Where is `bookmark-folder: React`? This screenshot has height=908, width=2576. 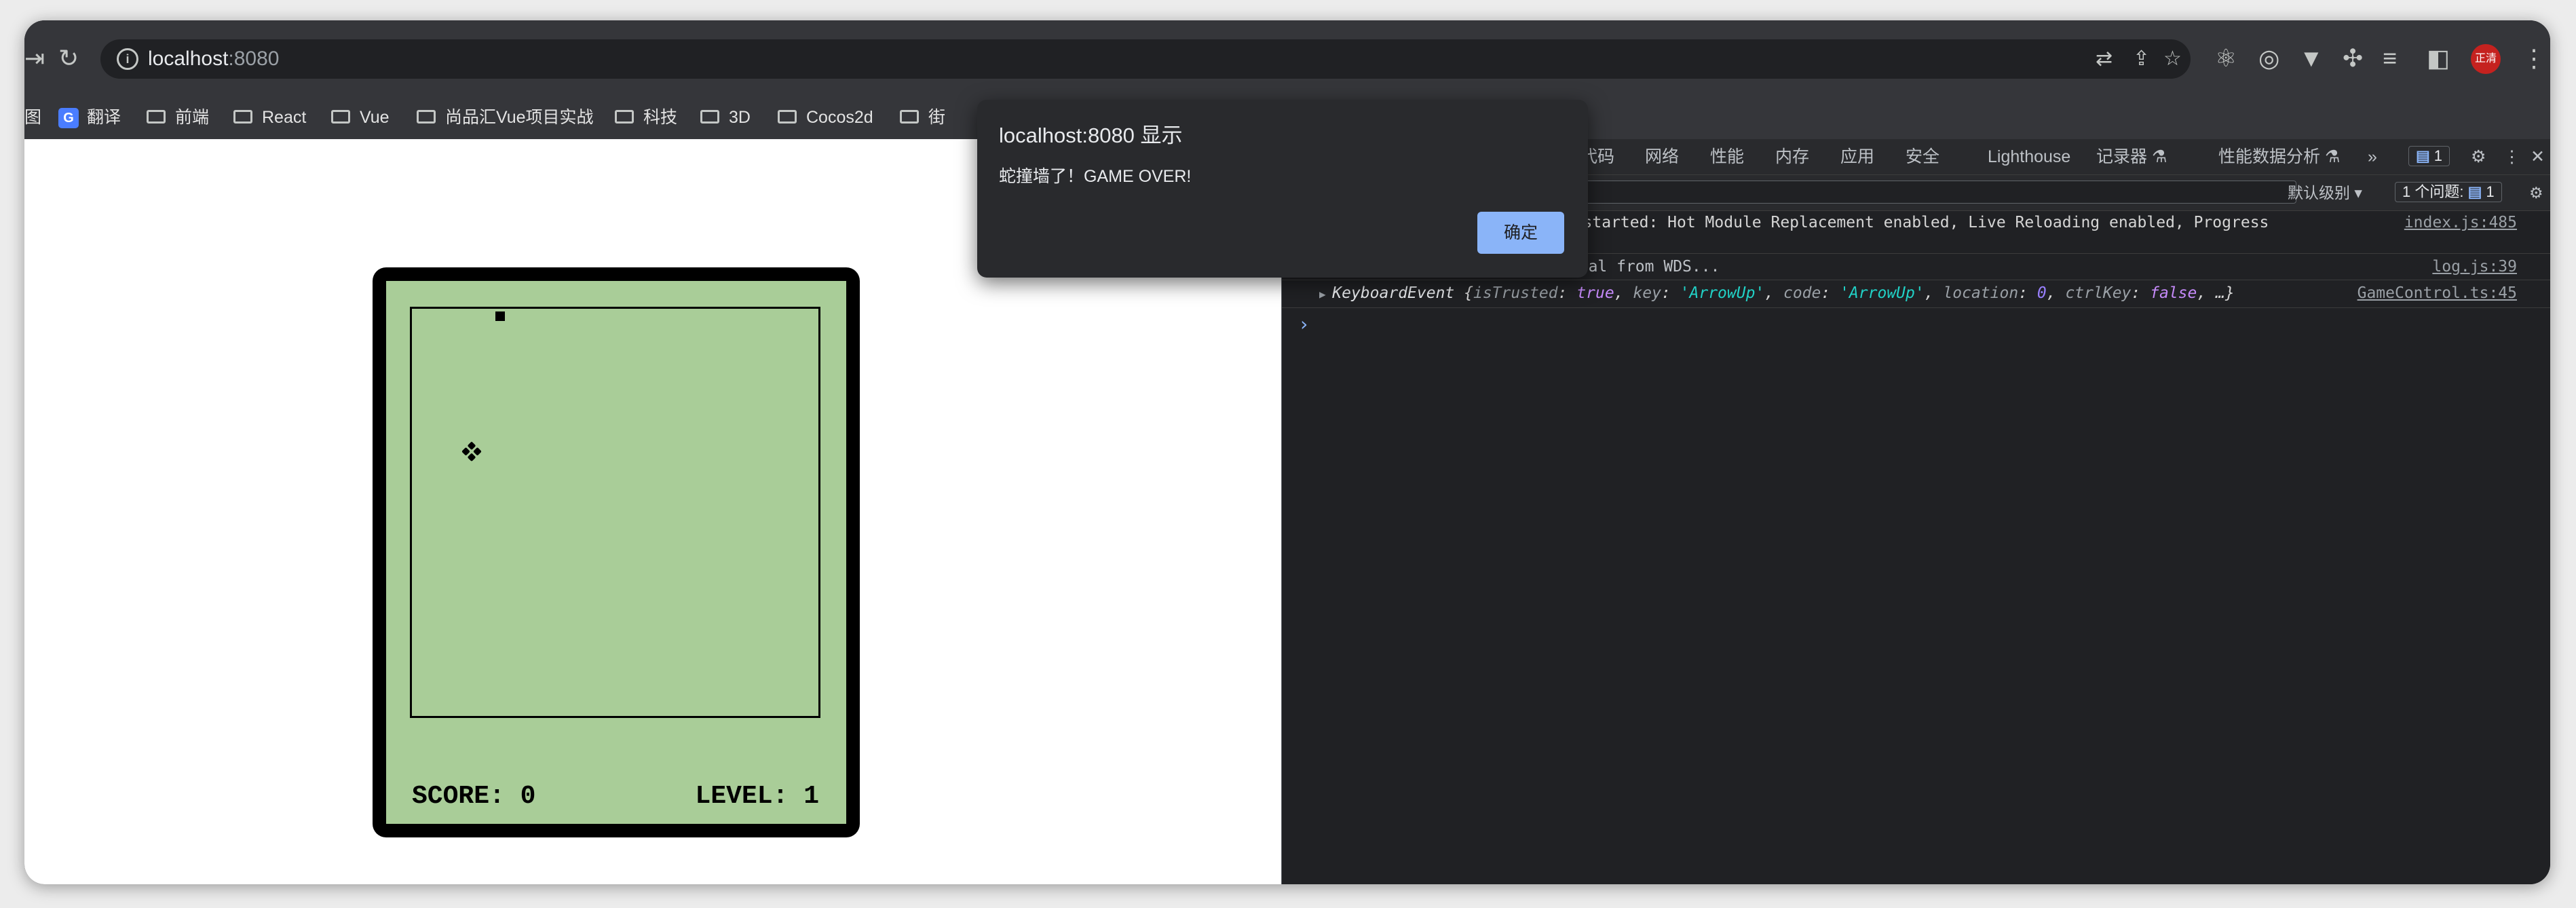 bookmark-folder: React is located at coordinates (269, 118).